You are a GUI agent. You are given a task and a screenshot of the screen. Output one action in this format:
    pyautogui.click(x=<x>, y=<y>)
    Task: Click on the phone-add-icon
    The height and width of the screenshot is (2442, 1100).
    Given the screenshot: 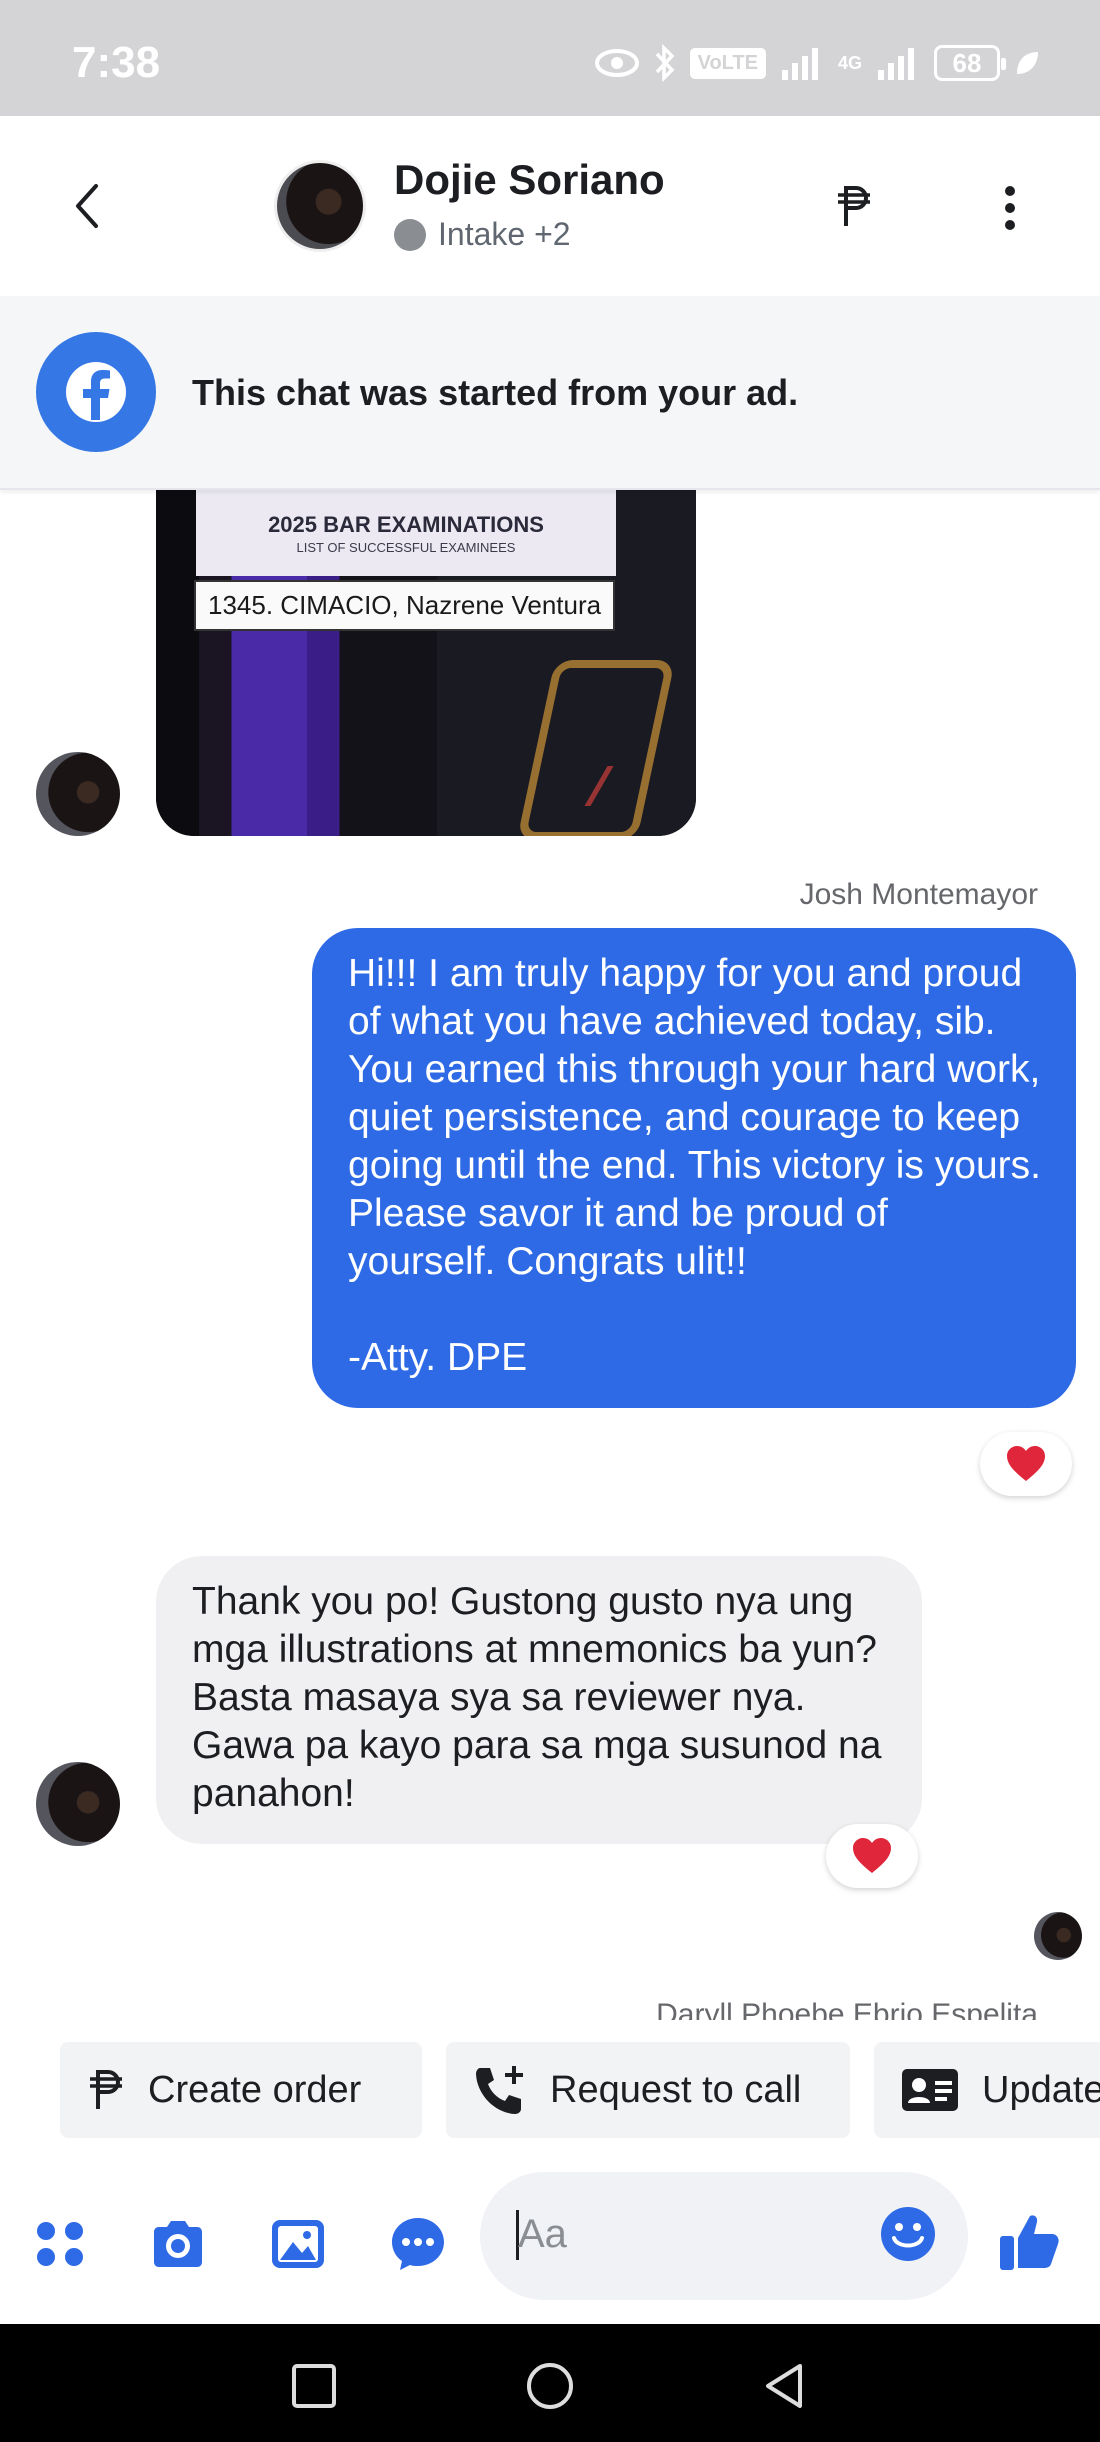 What is the action you would take?
    pyautogui.click(x=499, y=2090)
    